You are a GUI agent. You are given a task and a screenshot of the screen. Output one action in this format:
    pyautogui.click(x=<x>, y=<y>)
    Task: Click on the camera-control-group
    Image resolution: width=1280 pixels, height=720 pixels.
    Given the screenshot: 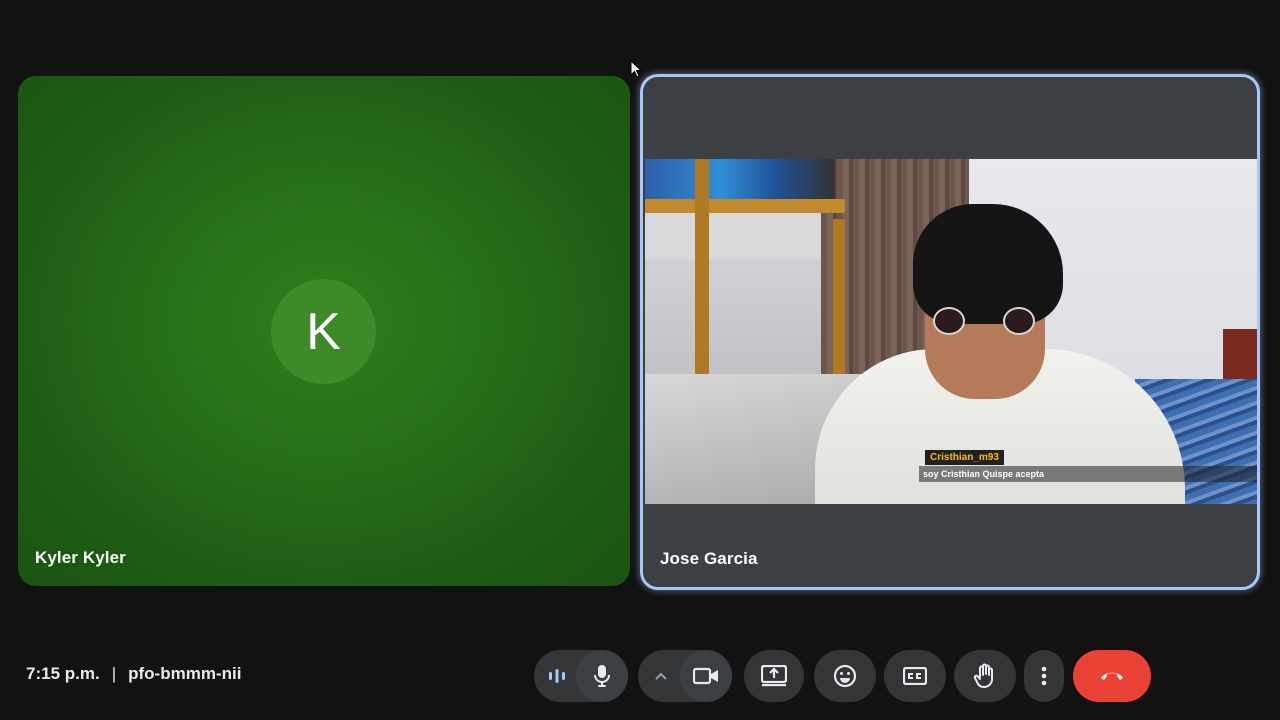 What is the action you would take?
    pyautogui.click(x=685, y=676)
    